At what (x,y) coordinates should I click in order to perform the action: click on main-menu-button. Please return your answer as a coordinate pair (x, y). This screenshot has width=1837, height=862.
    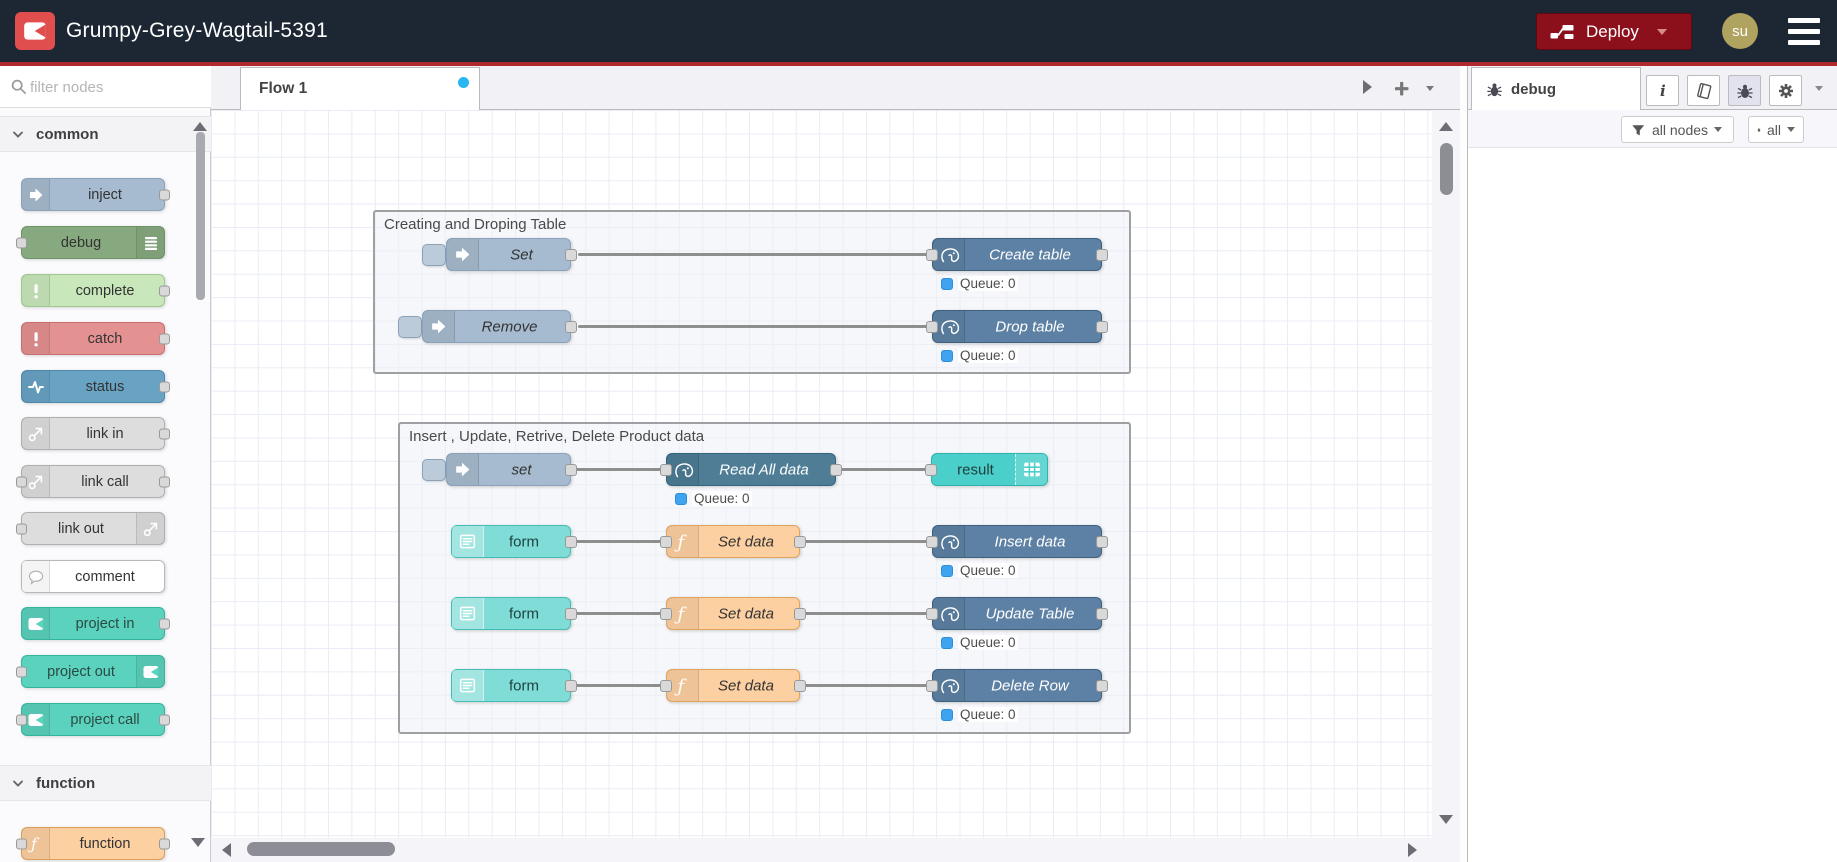
    Looking at the image, I should click on (1804, 31).